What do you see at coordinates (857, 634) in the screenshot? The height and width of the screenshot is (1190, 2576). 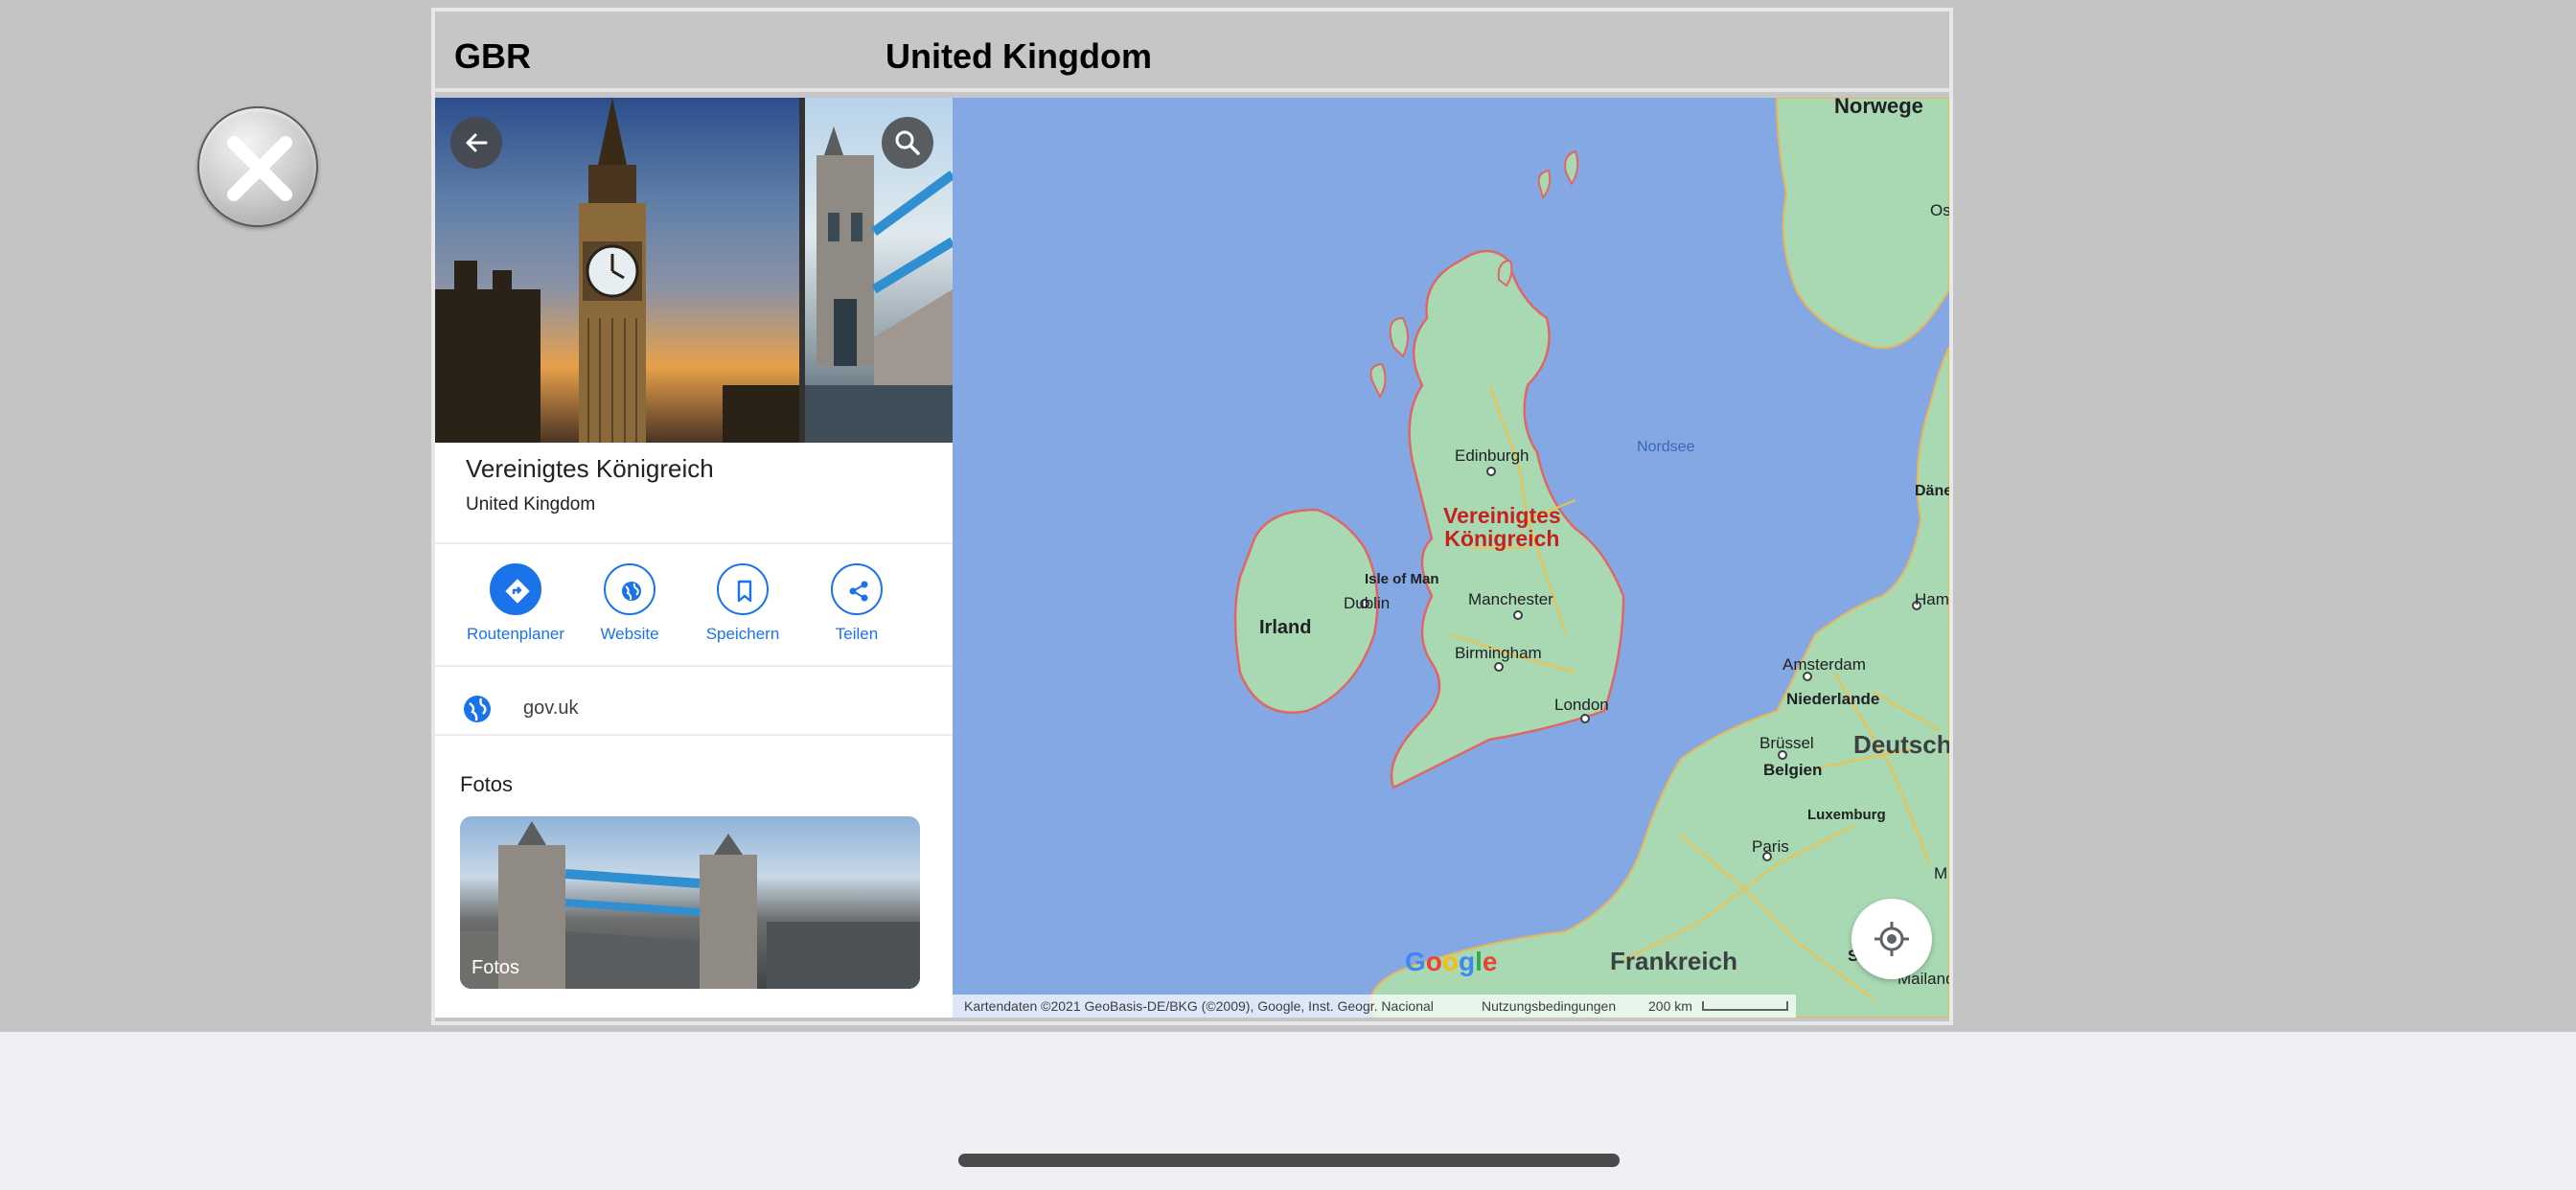 I see `teilen-label: Teilen` at bounding box center [857, 634].